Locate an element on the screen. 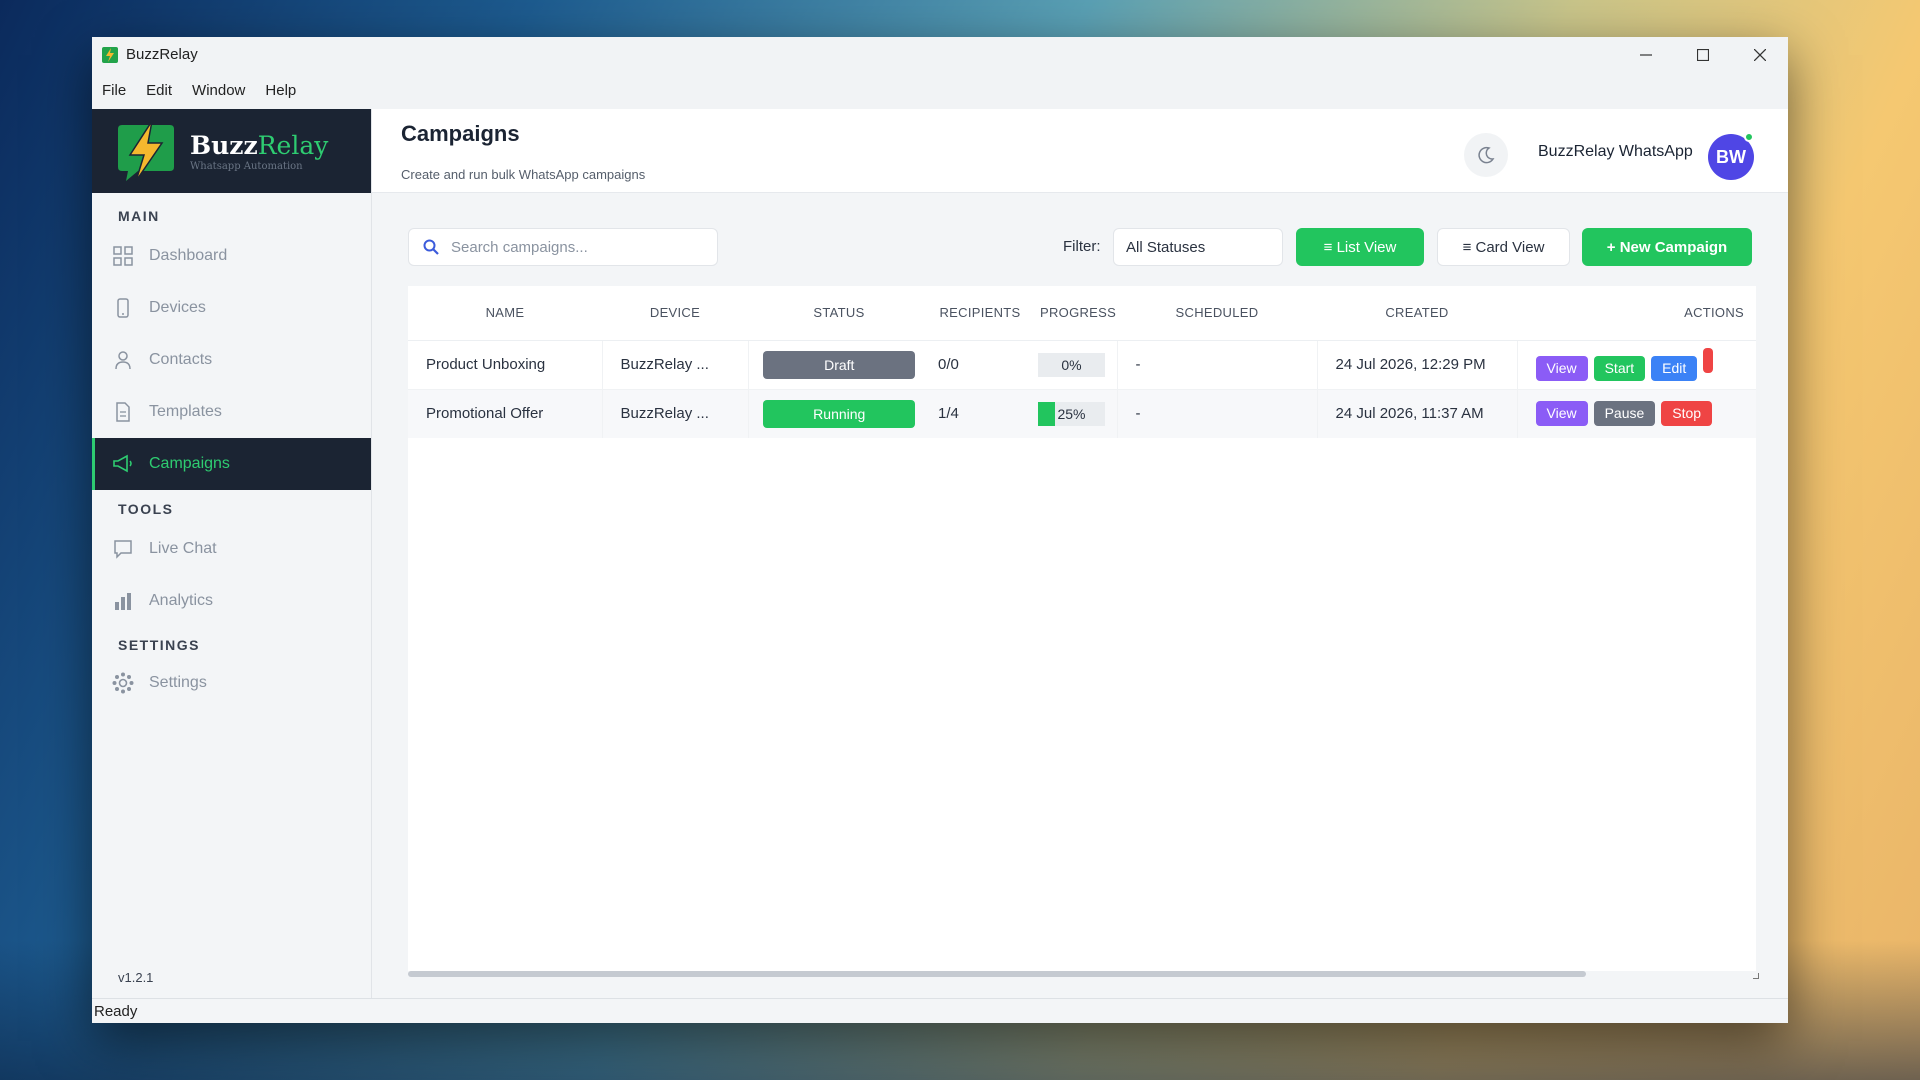  menu-file: File is located at coordinates (114, 90).